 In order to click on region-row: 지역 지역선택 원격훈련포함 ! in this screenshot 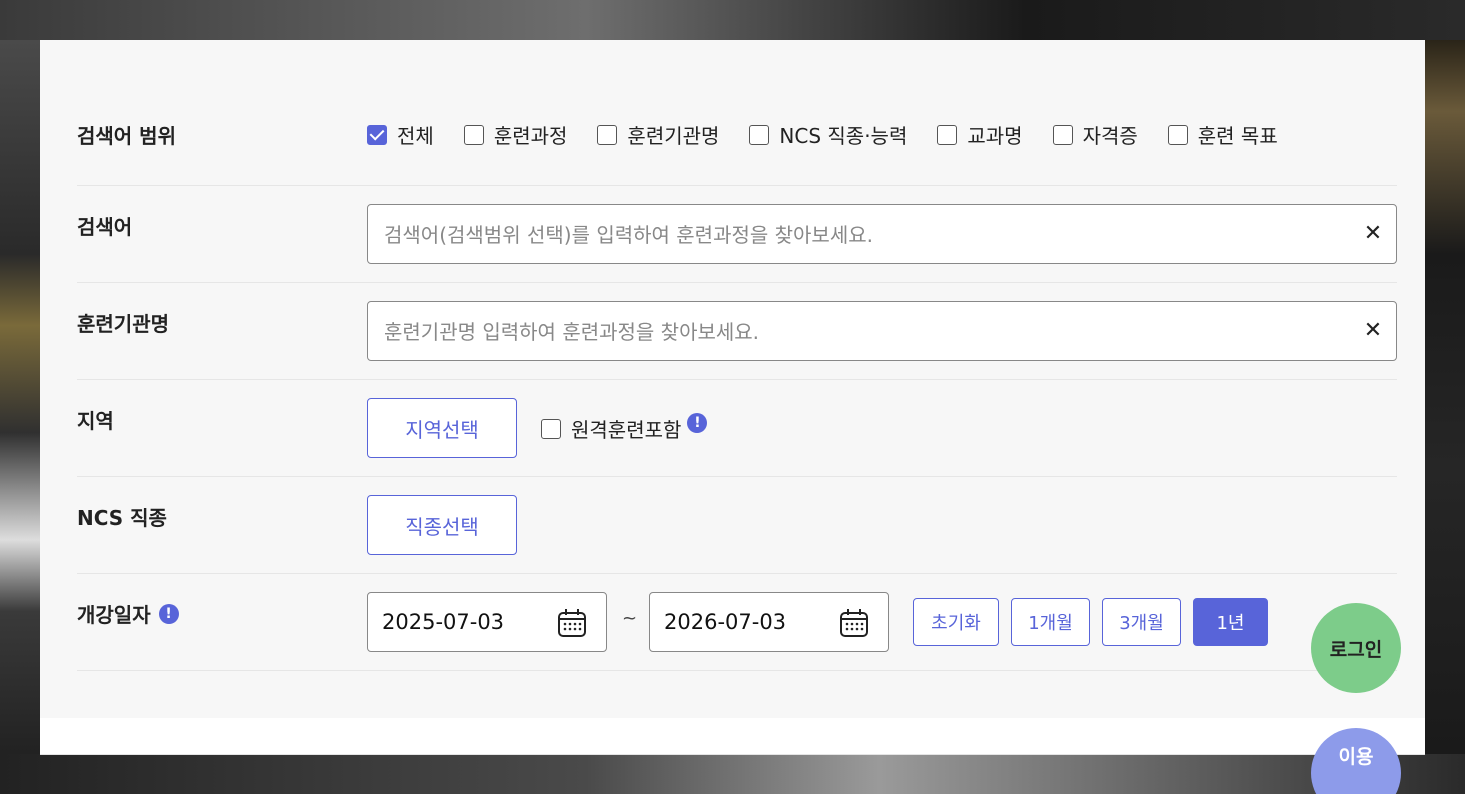, I will do `click(737, 428)`.